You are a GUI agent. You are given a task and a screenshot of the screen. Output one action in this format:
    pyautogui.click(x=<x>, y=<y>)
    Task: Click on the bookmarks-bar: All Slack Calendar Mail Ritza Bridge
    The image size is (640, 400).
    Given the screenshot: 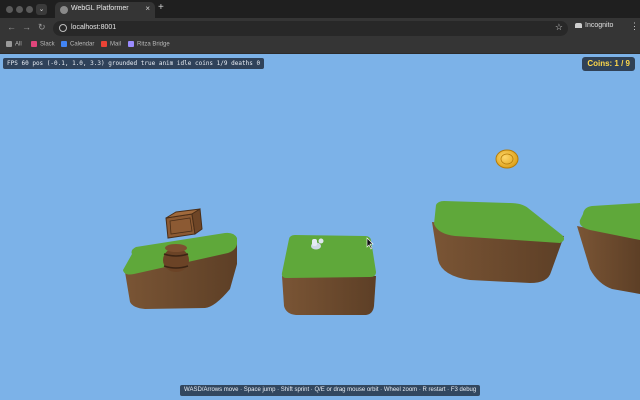 What is the action you would take?
    pyautogui.click(x=320, y=46)
    